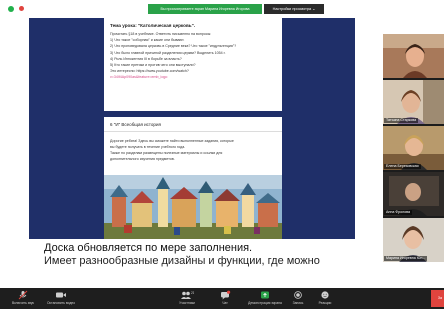 Image resolution: width=444 pixels, height=309 pixels. I want to click on participants-icon: 21, so click(187, 295).